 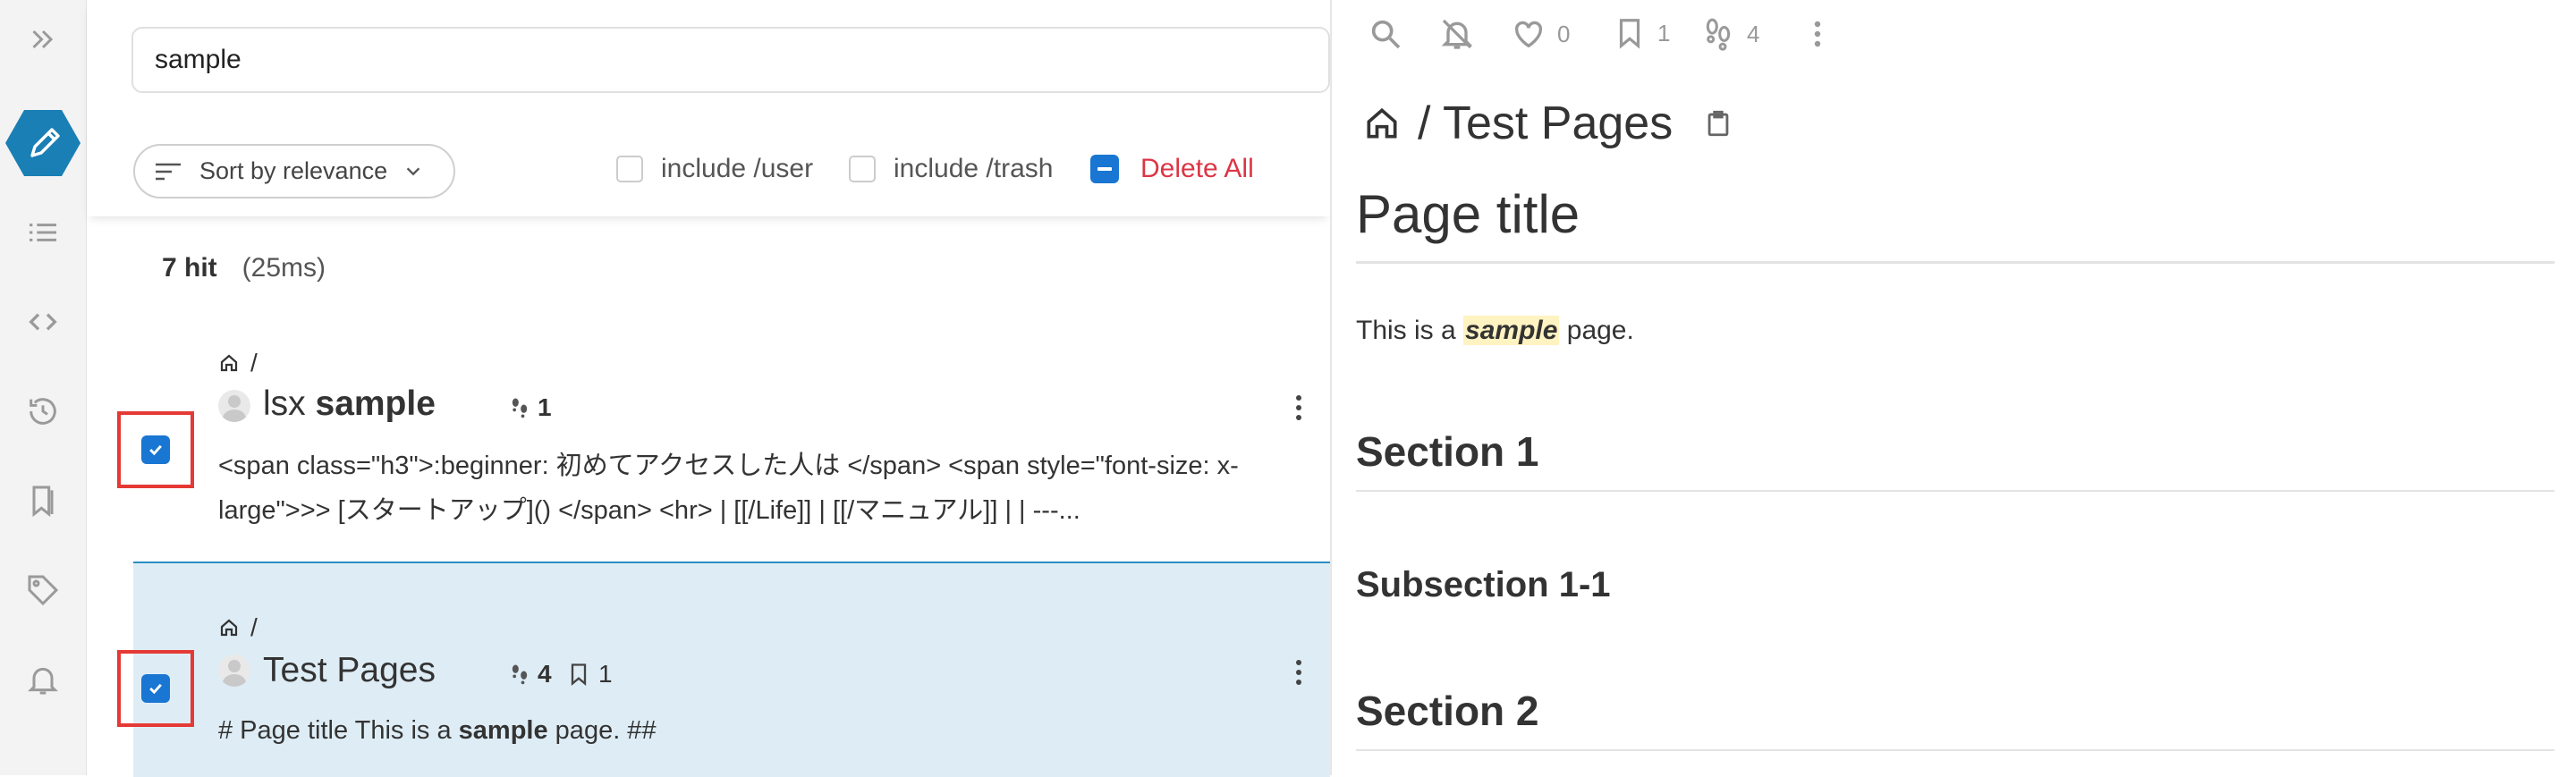 What do you see at coordinates (168, 171) in the screenshot?
I see `sort-icon` at bounding box center [168, 171].